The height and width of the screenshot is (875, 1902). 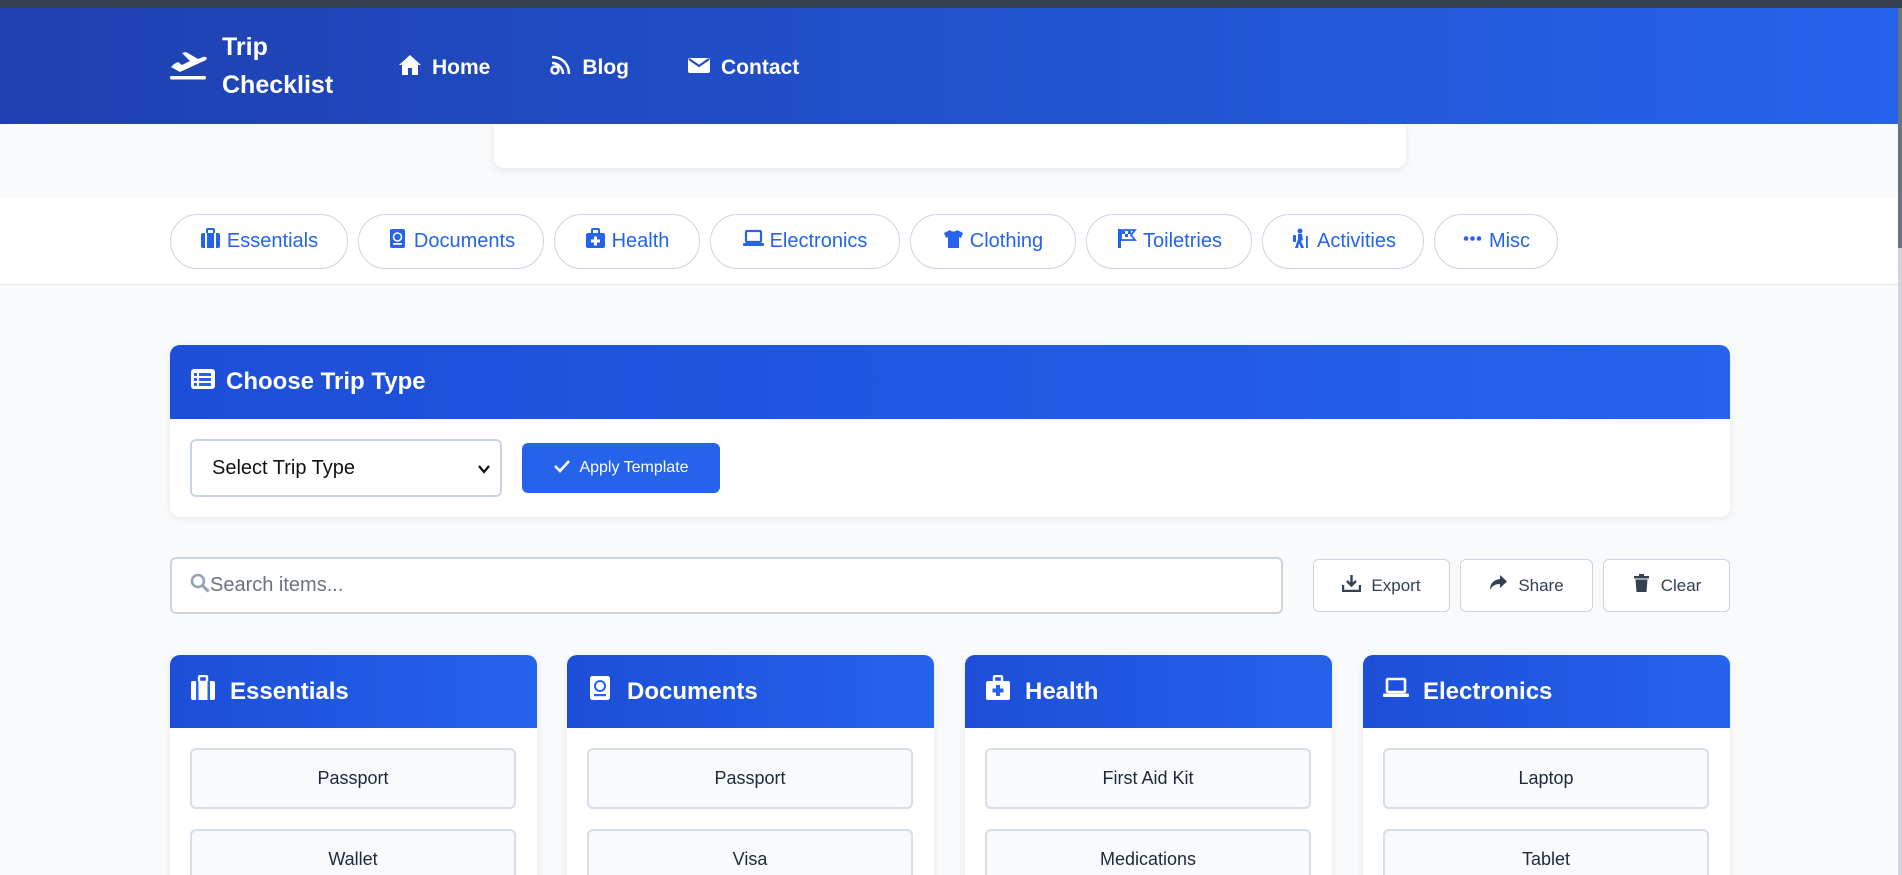 I want to click on export-button: Export, so click(x=1381, y=585).